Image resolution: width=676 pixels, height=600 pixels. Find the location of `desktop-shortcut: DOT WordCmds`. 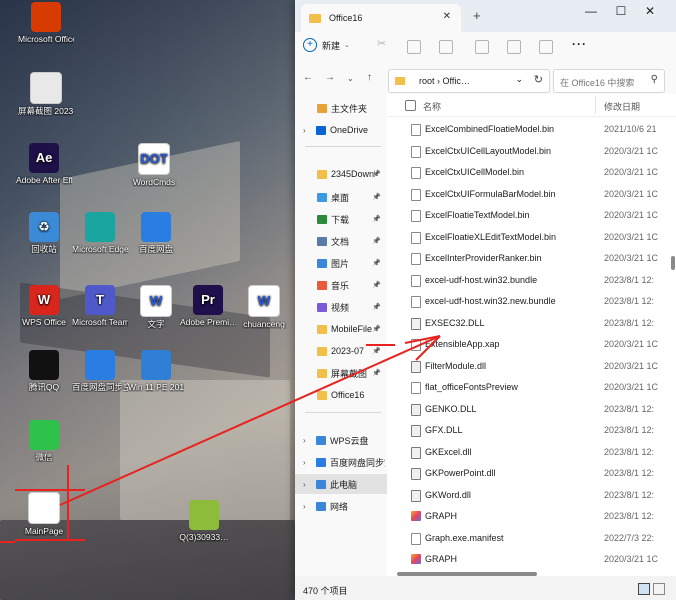

desktop-shortcut: DOT WordCmds is located at coordinates (154, 165).